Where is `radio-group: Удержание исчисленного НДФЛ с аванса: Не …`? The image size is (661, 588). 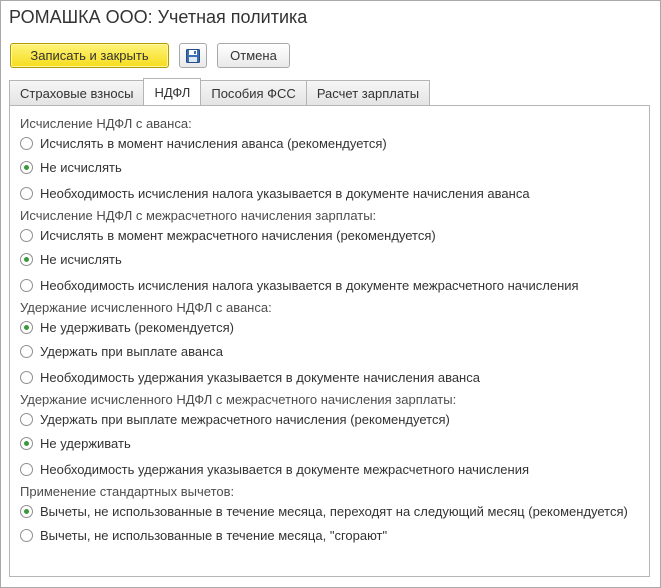 radio-group: Удержание исчисленного НДФЛ с аванса: Не … is located at coordinates (330, 345).